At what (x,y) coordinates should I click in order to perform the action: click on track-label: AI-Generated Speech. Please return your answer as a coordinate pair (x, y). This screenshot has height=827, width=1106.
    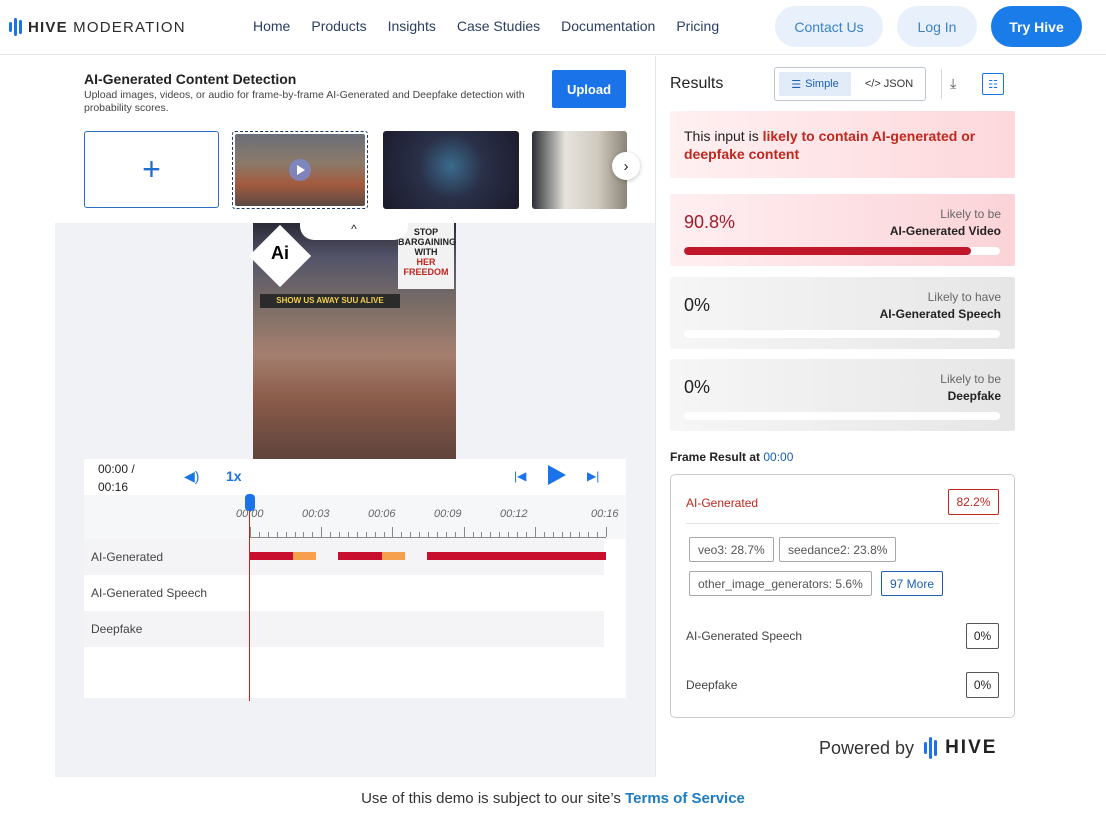
    Looking at the image, I should click on (149, 593).